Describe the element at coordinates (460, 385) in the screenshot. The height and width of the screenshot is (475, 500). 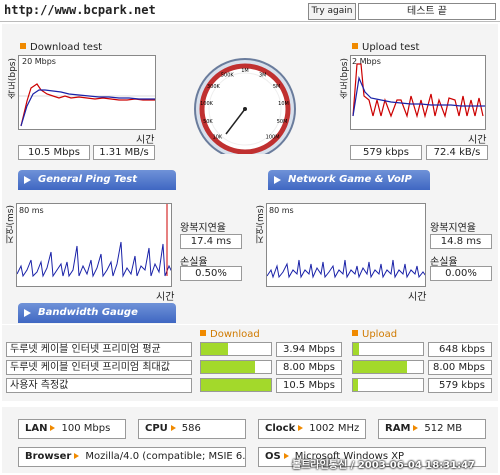
I see `upload-value: 579 kbps` at that location.